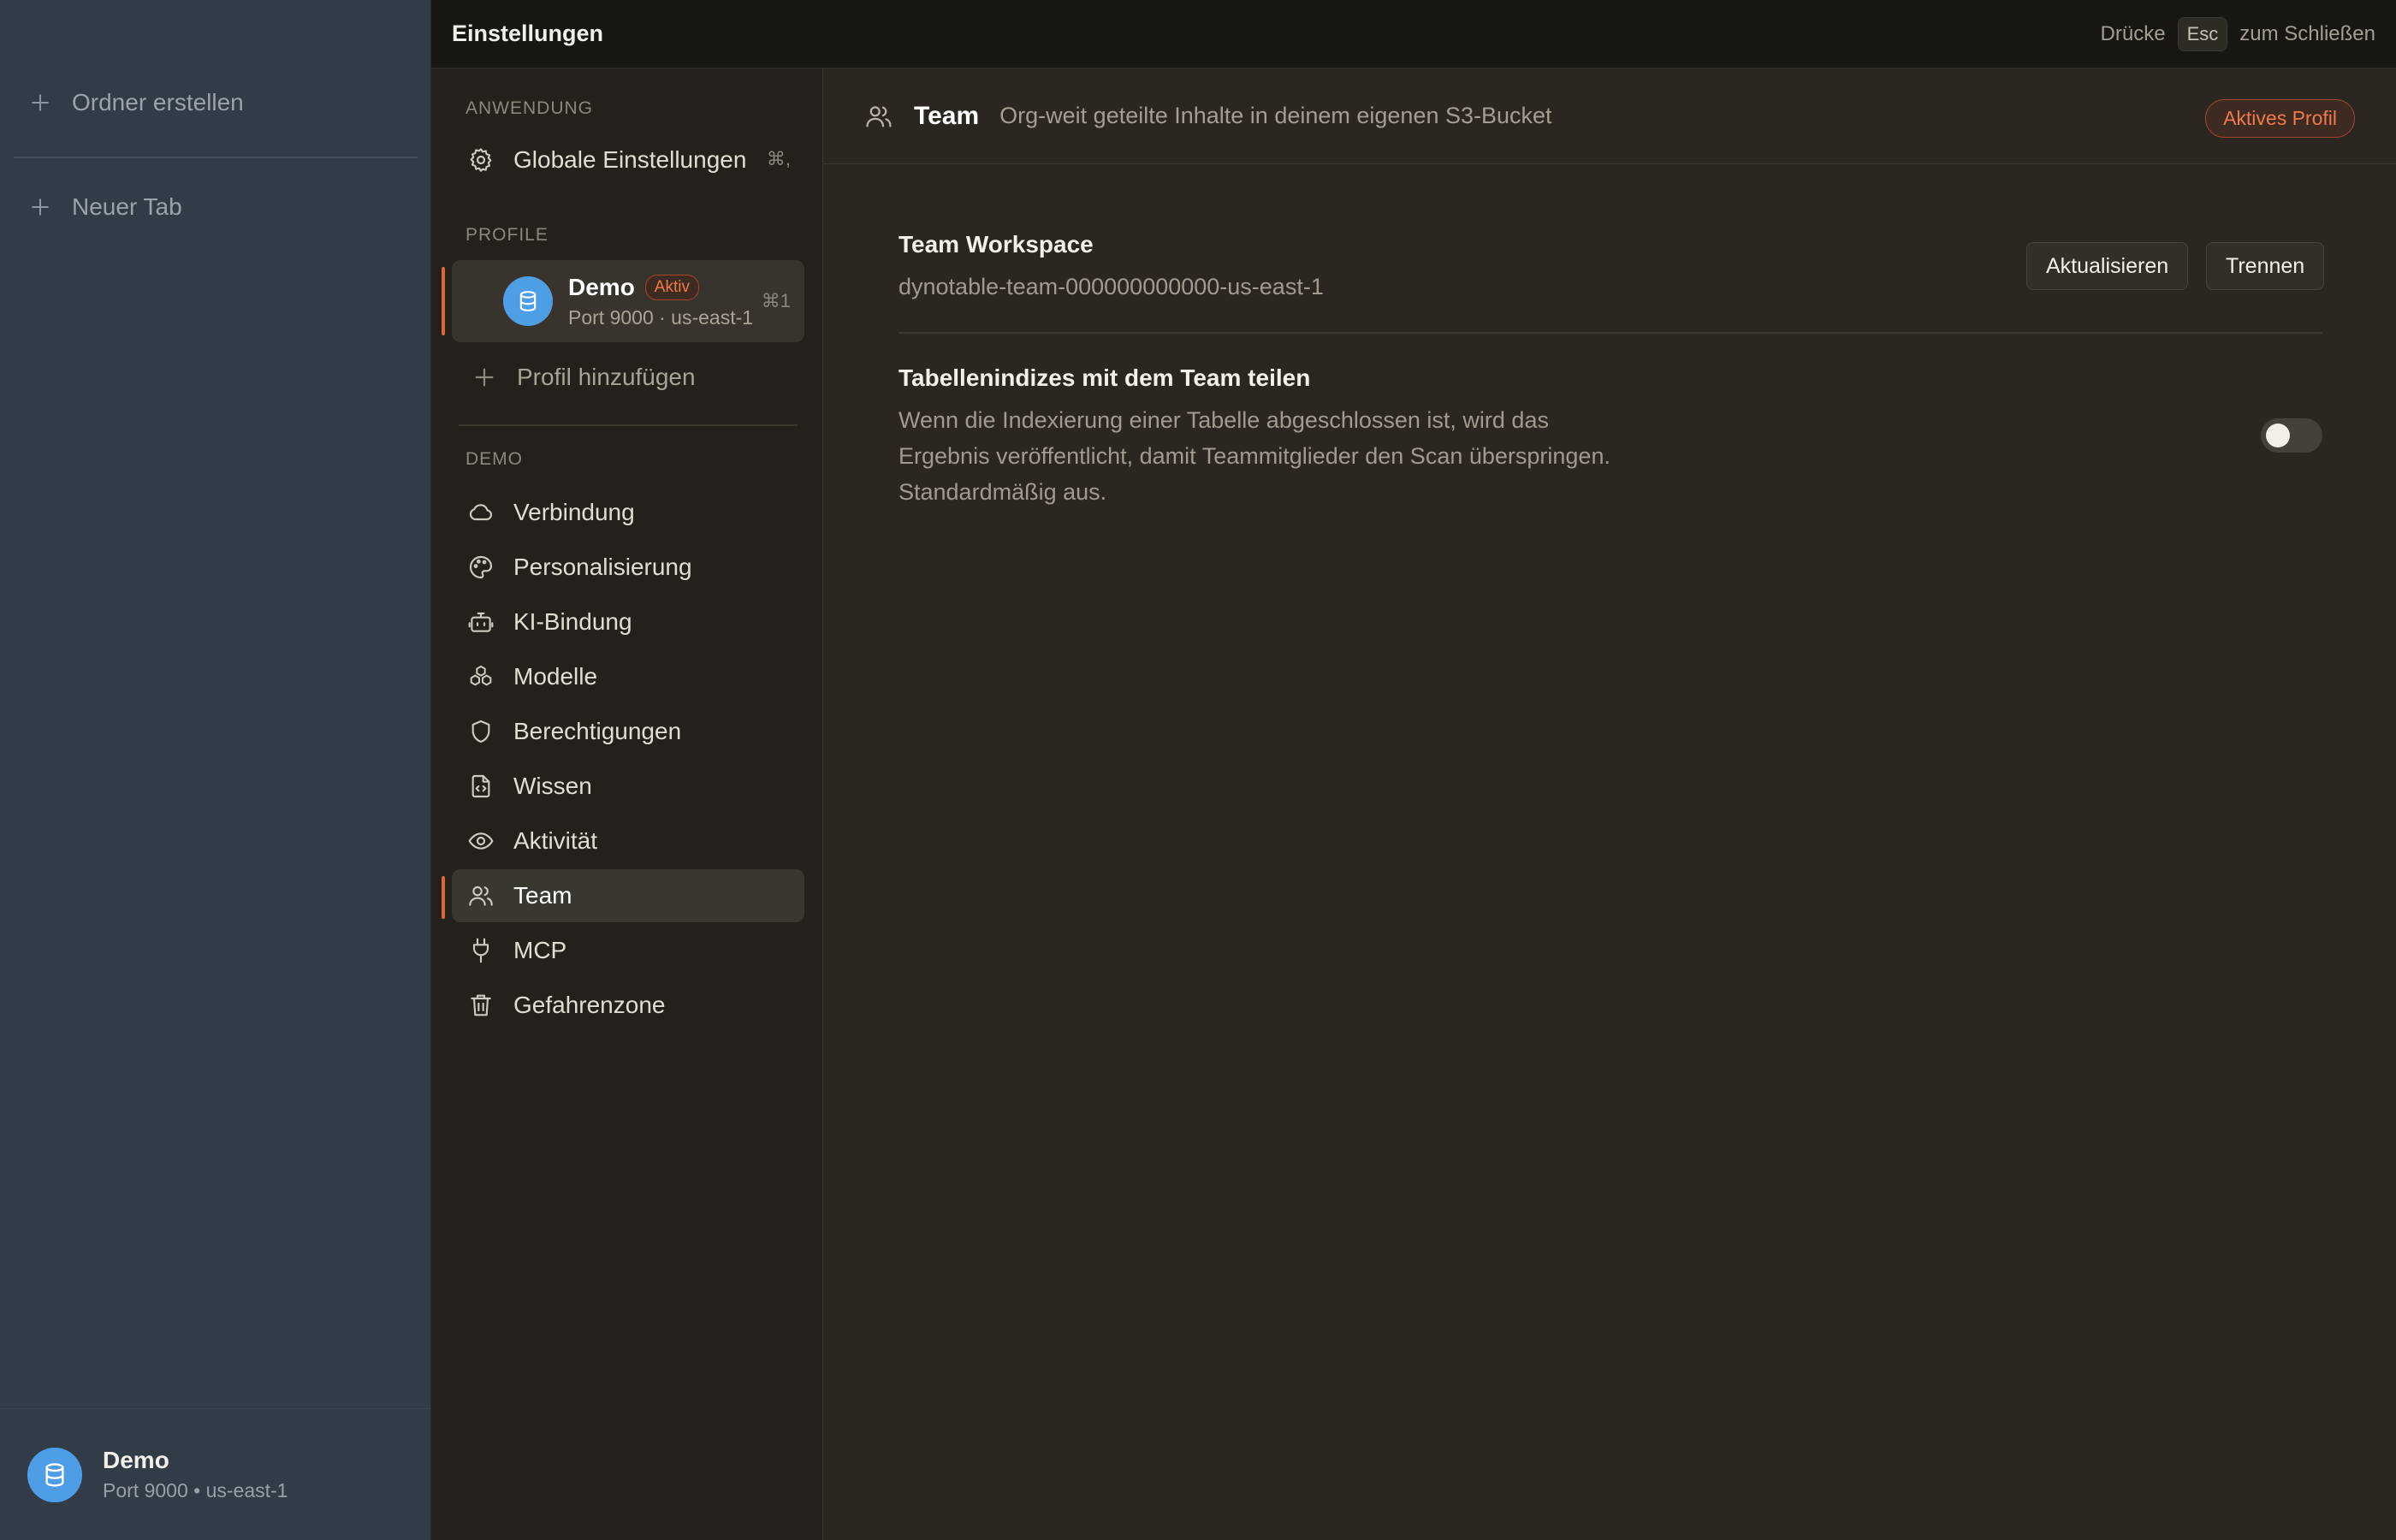 Image resolution: width=2396 pixels, height=1540 pixels. What do you see at coordinates (507, 235) in the screenshot?
I see `section-label-profiles: PROFILE` at bounding box center [507, 235].